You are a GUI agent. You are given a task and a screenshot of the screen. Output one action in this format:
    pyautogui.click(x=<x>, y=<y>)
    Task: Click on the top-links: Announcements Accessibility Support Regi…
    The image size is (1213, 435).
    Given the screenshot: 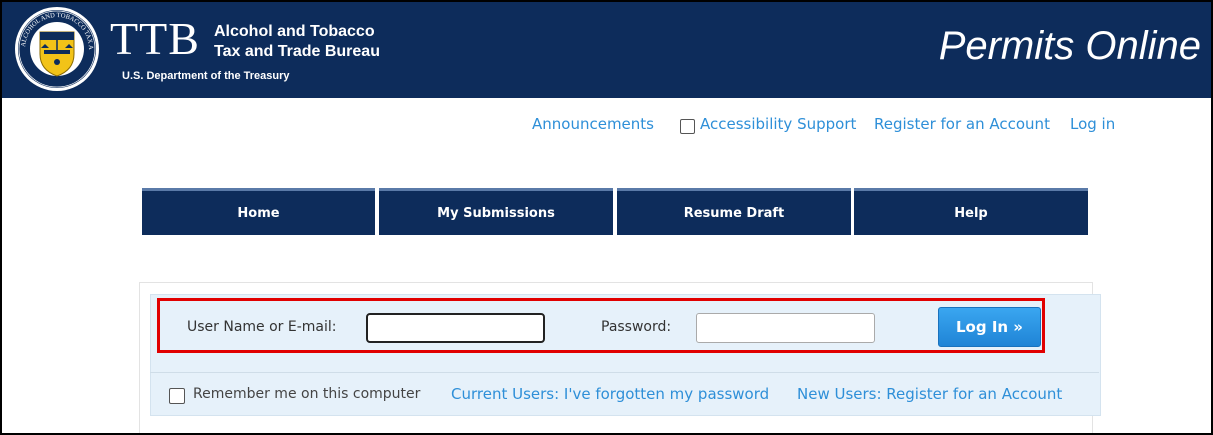 What is the action you would take?
    pyautogui.click(x=606, y=126)
    